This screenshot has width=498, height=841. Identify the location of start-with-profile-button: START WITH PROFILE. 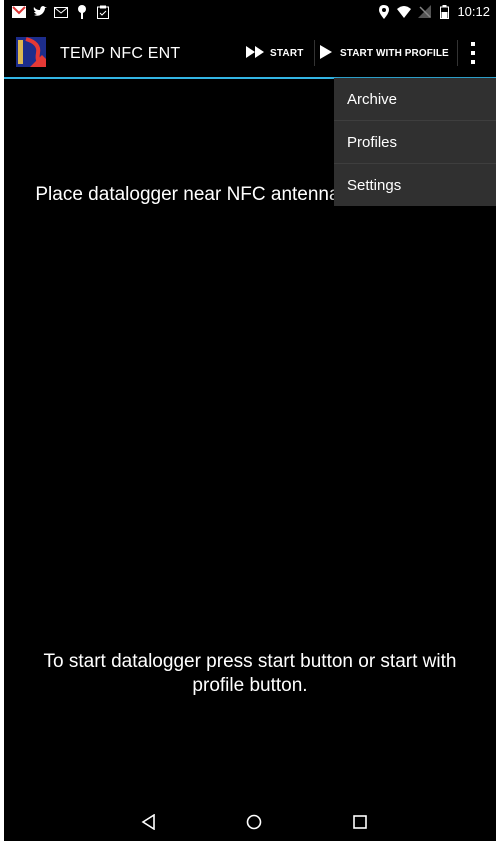
(389, 53).